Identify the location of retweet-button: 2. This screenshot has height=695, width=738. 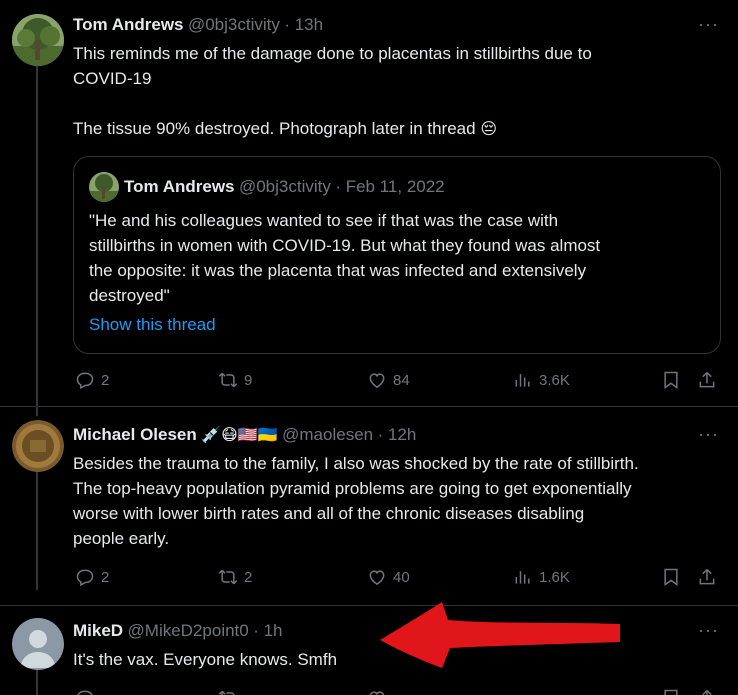
(235, 577).